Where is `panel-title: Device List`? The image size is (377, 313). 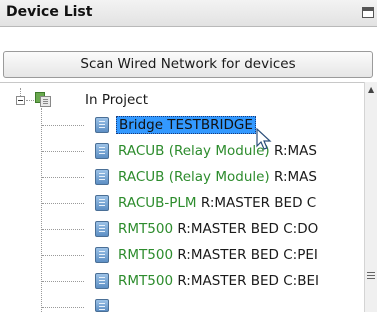
panel-title: Device List is located at coordinates (49, 12).